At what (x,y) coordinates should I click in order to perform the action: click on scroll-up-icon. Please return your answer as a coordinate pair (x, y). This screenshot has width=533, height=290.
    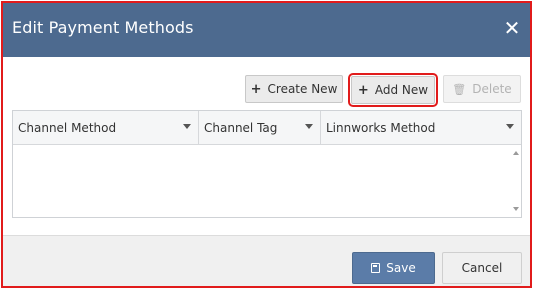
    Looking at the image, I should click on (516, 153).